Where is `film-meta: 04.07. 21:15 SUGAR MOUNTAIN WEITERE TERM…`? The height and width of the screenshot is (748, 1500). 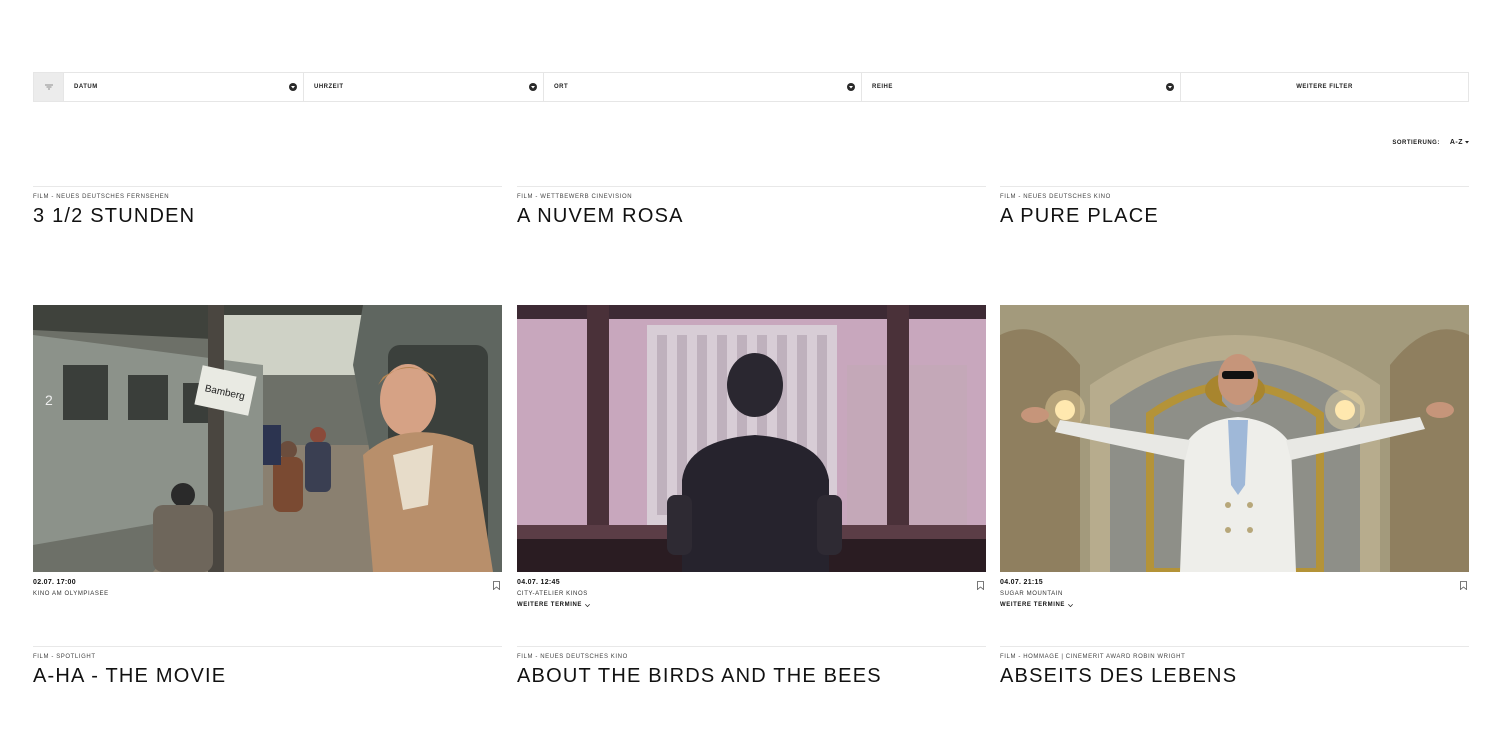 film-meta: 04.07. 21:15 SUGAR MOUNTAIN WEITERE TERM… is located at coordinates (1234, 593).